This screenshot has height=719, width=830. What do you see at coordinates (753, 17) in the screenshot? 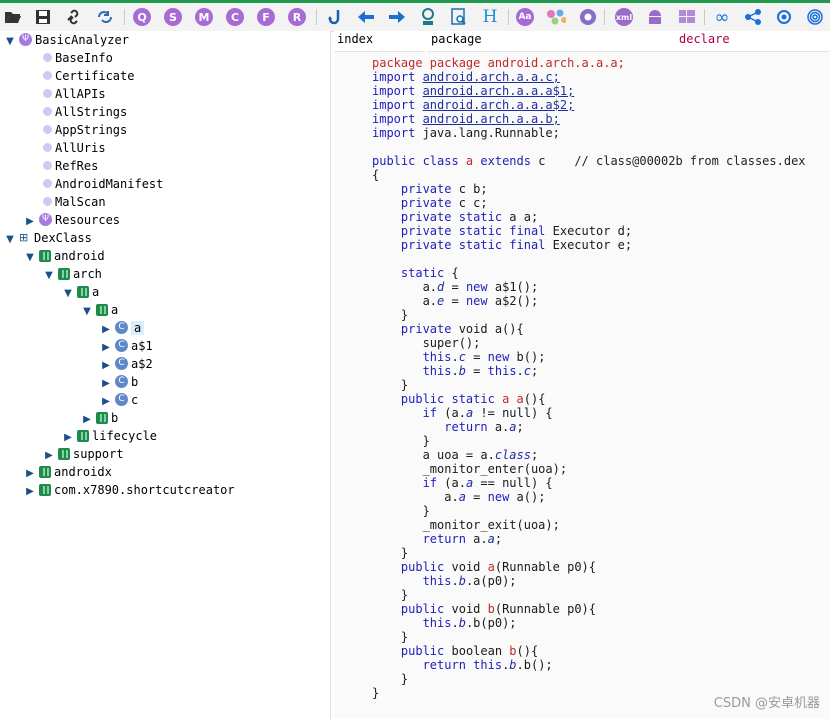
I see `share-icon` at bounding box center [753, 17].